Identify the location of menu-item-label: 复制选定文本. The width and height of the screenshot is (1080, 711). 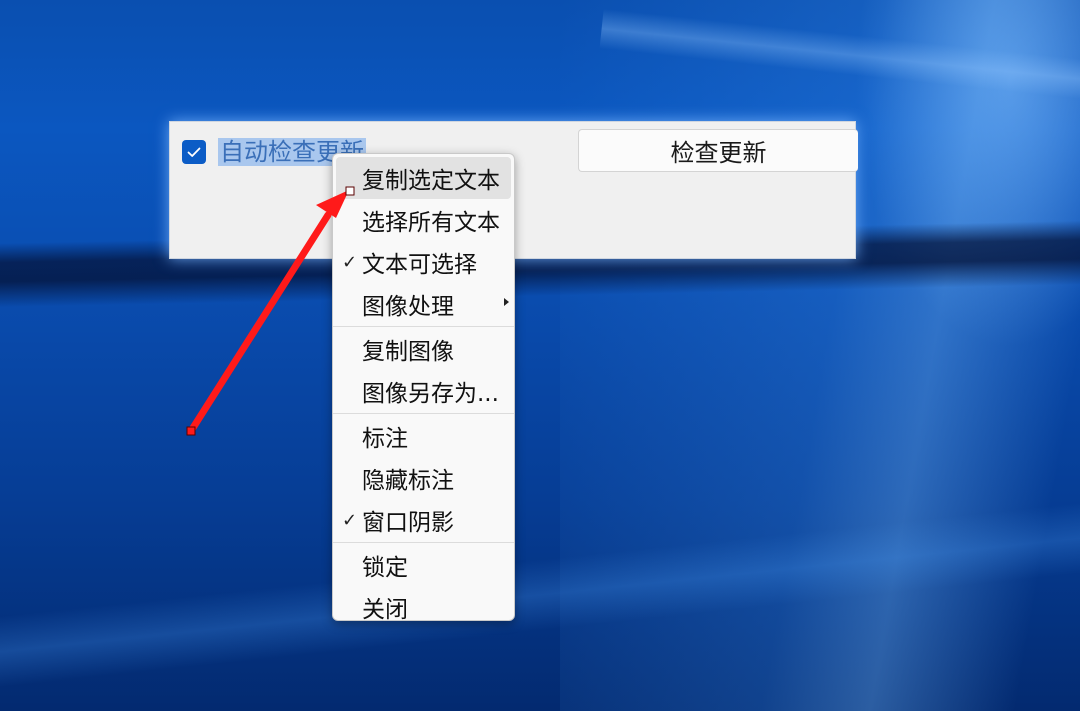
(431, 181).